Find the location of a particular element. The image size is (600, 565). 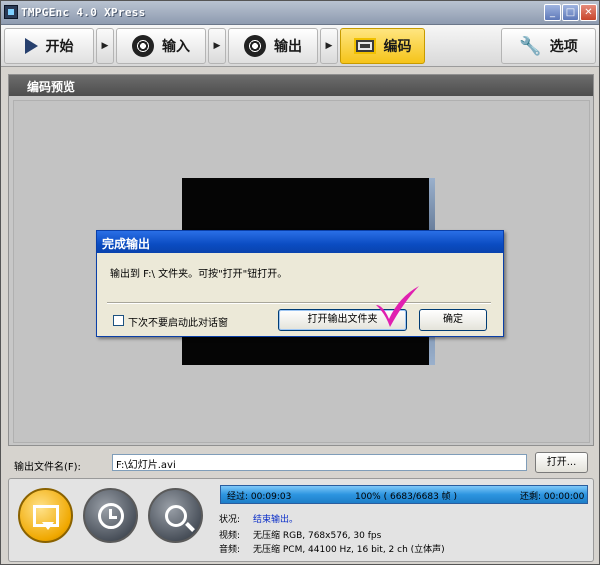

clock-icon is located at coordinates (110, 515).